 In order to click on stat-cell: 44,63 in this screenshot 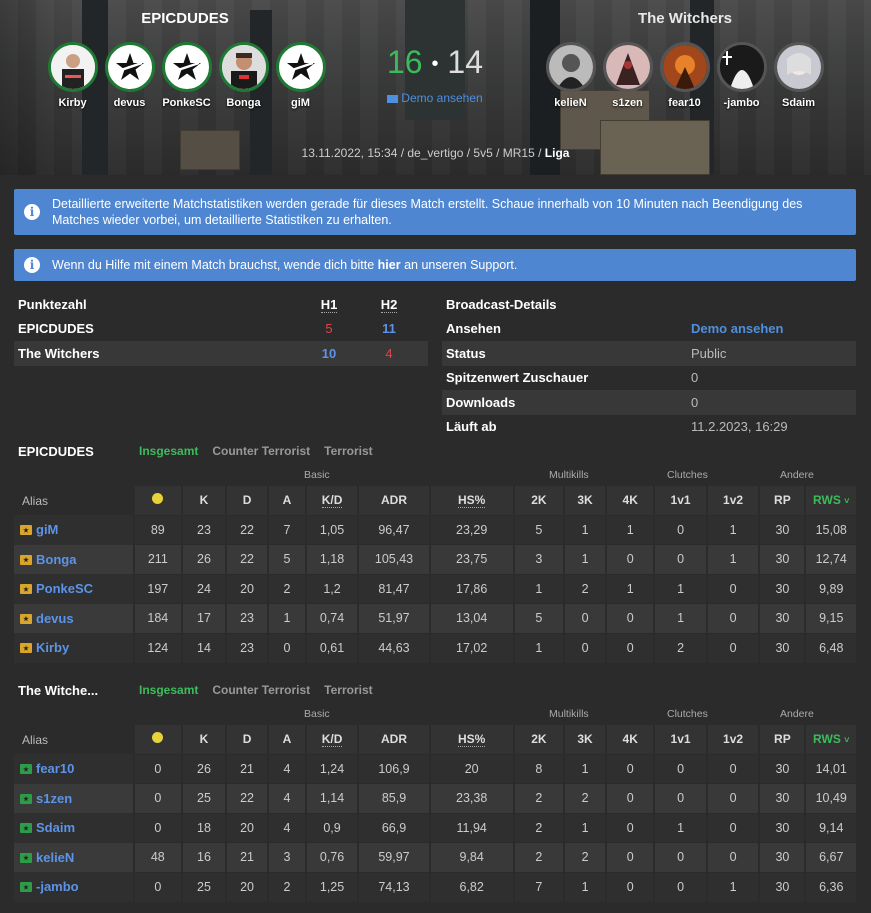, I will do `click(393, 647)`.